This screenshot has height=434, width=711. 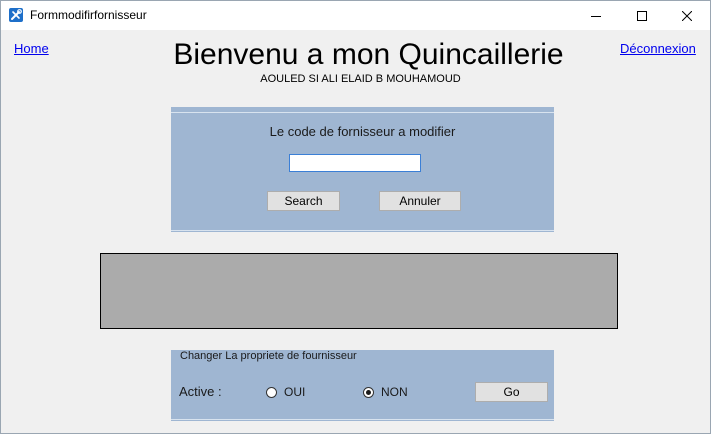 What do you see at coordinates (394, 392) in the screenshot?
I see `radio-non-label: NON` at bounding box center [394, 392].